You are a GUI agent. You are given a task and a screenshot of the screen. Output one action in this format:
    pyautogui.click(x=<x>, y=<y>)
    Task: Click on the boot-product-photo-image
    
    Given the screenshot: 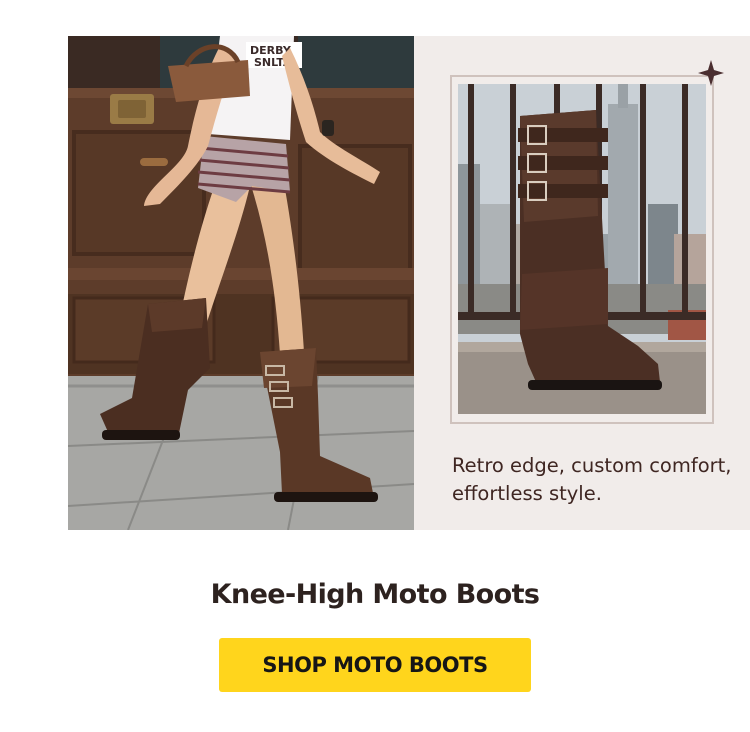 What is the action you would take?
    pyautogui.click(x=582, y=249)
    